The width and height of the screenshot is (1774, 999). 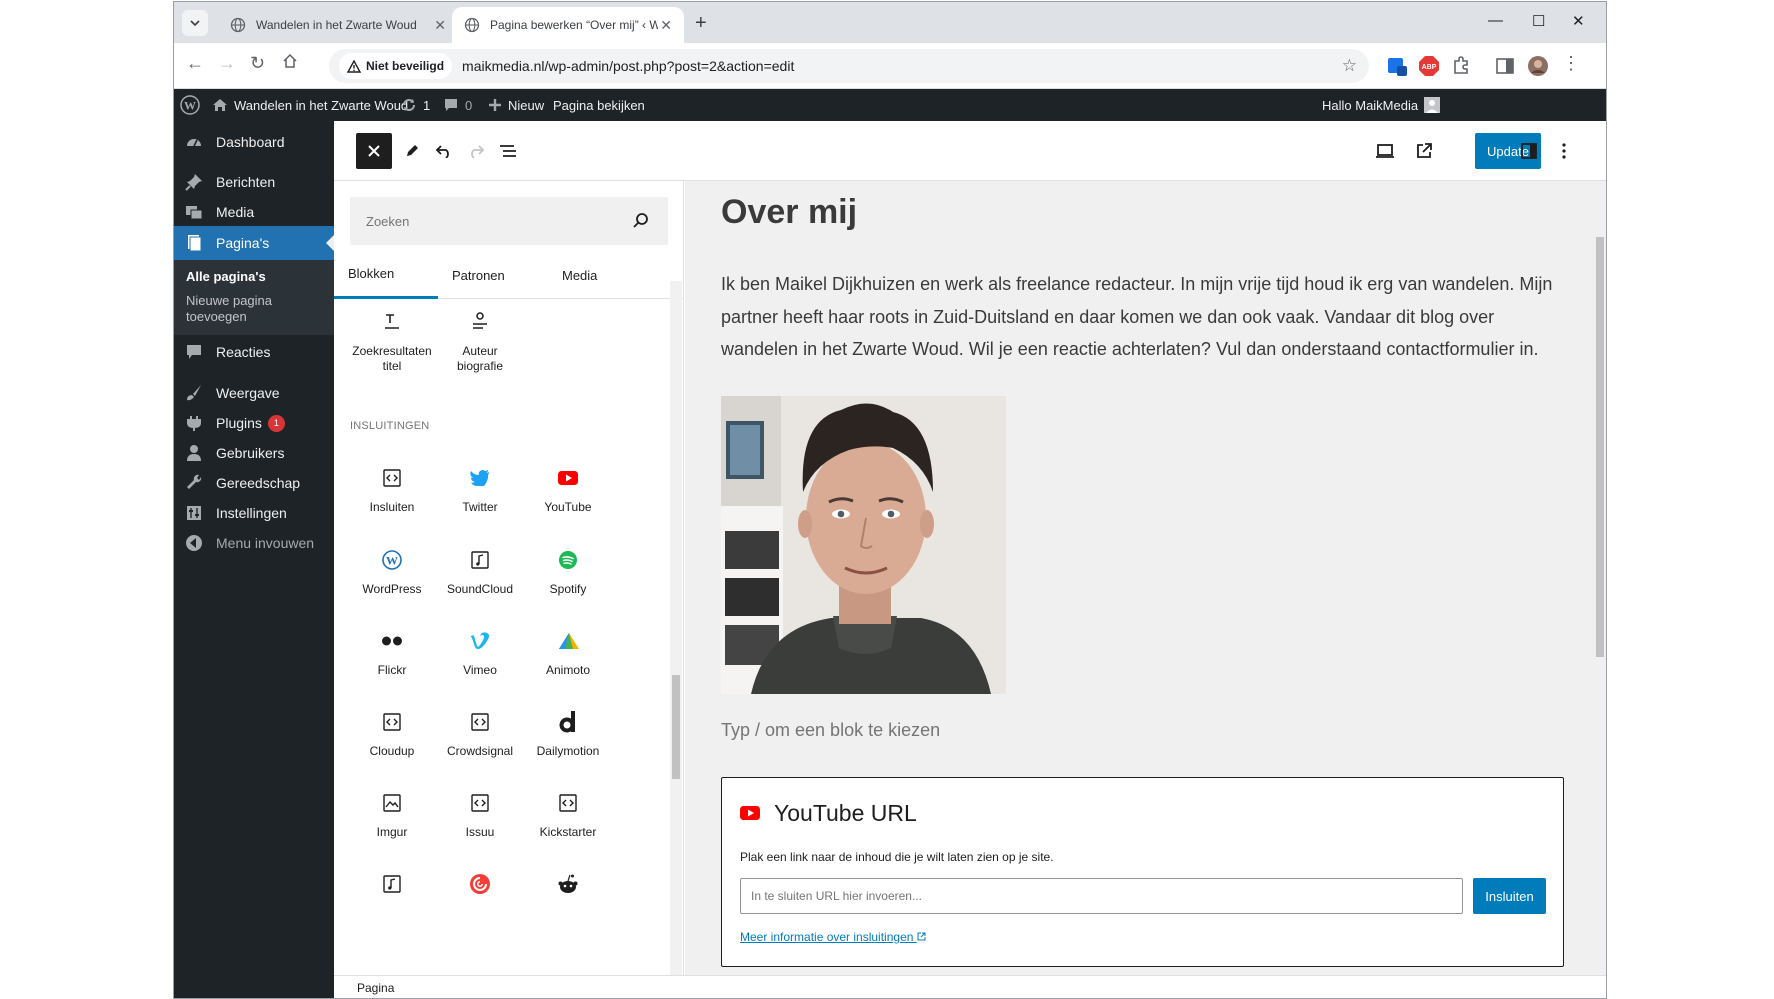 What do you see at coordinates (480, 815) in the screenshot?
I see `block-issuu: Issuu` at bounding box center [480, 815].